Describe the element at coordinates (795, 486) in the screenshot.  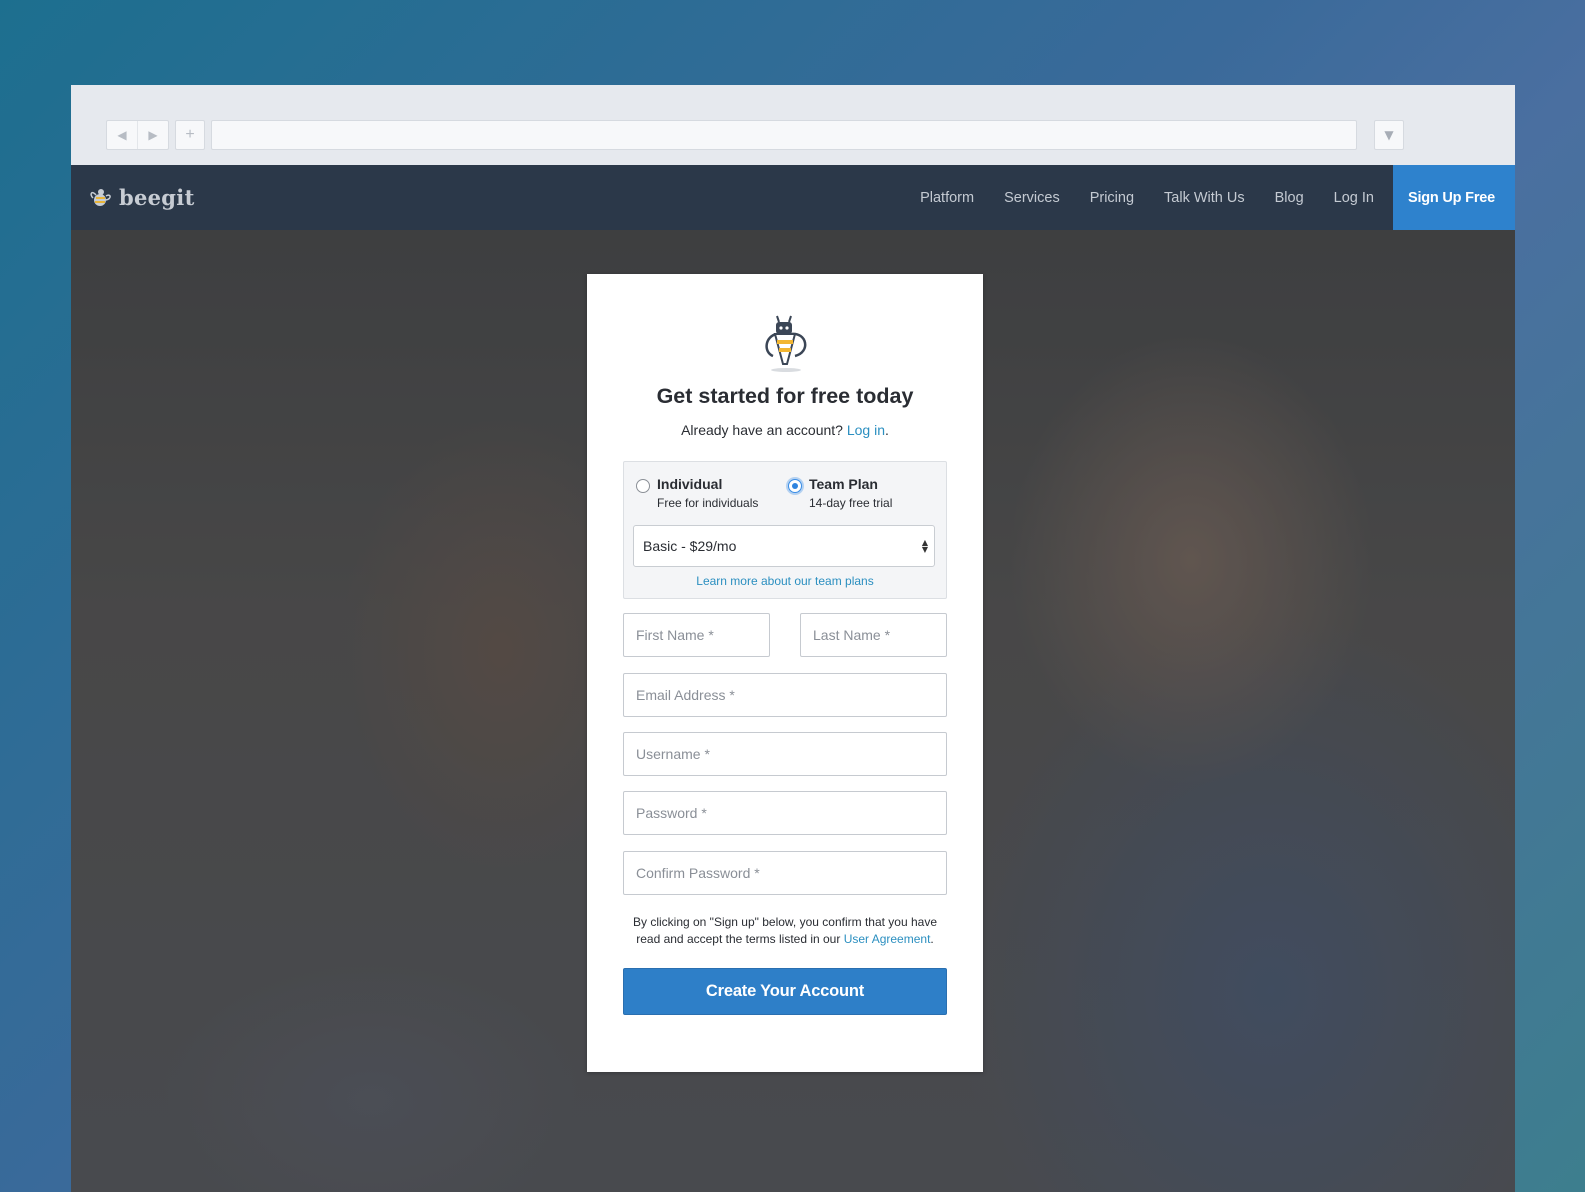
I see `team-plan-radio` at that location.